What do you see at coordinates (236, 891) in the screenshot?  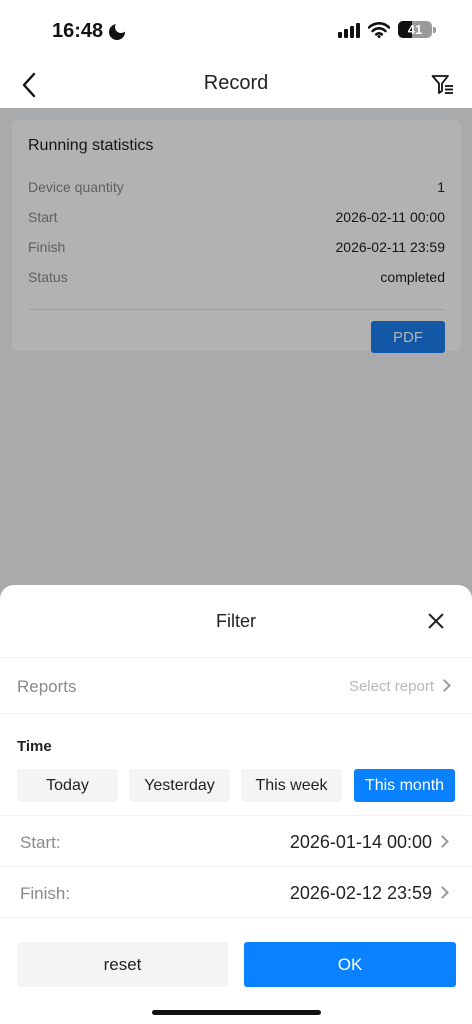 I see `finish-date-row: Finish: 2026-02-12 23:59` at bounding box center [236, 891].